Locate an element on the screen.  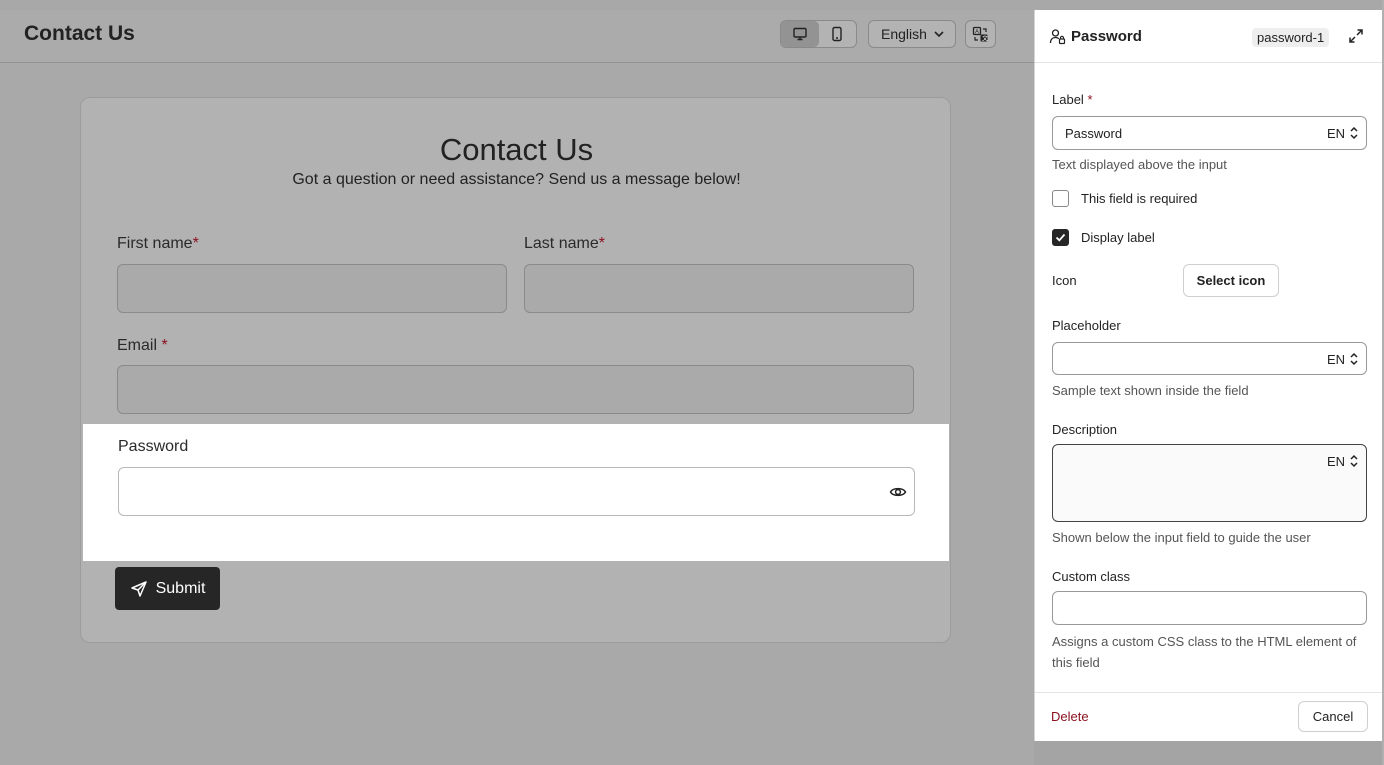
label-field-title: Label * is located at coordinates (1072, 99).